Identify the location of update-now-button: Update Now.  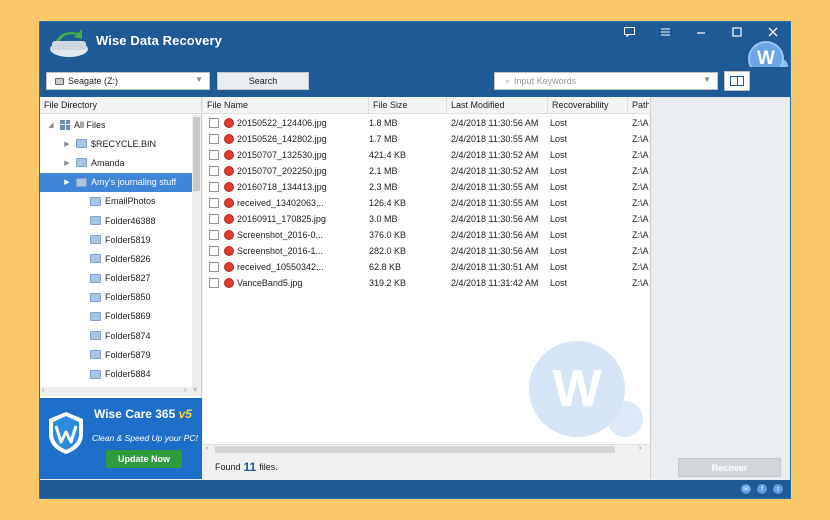
(144, 459).